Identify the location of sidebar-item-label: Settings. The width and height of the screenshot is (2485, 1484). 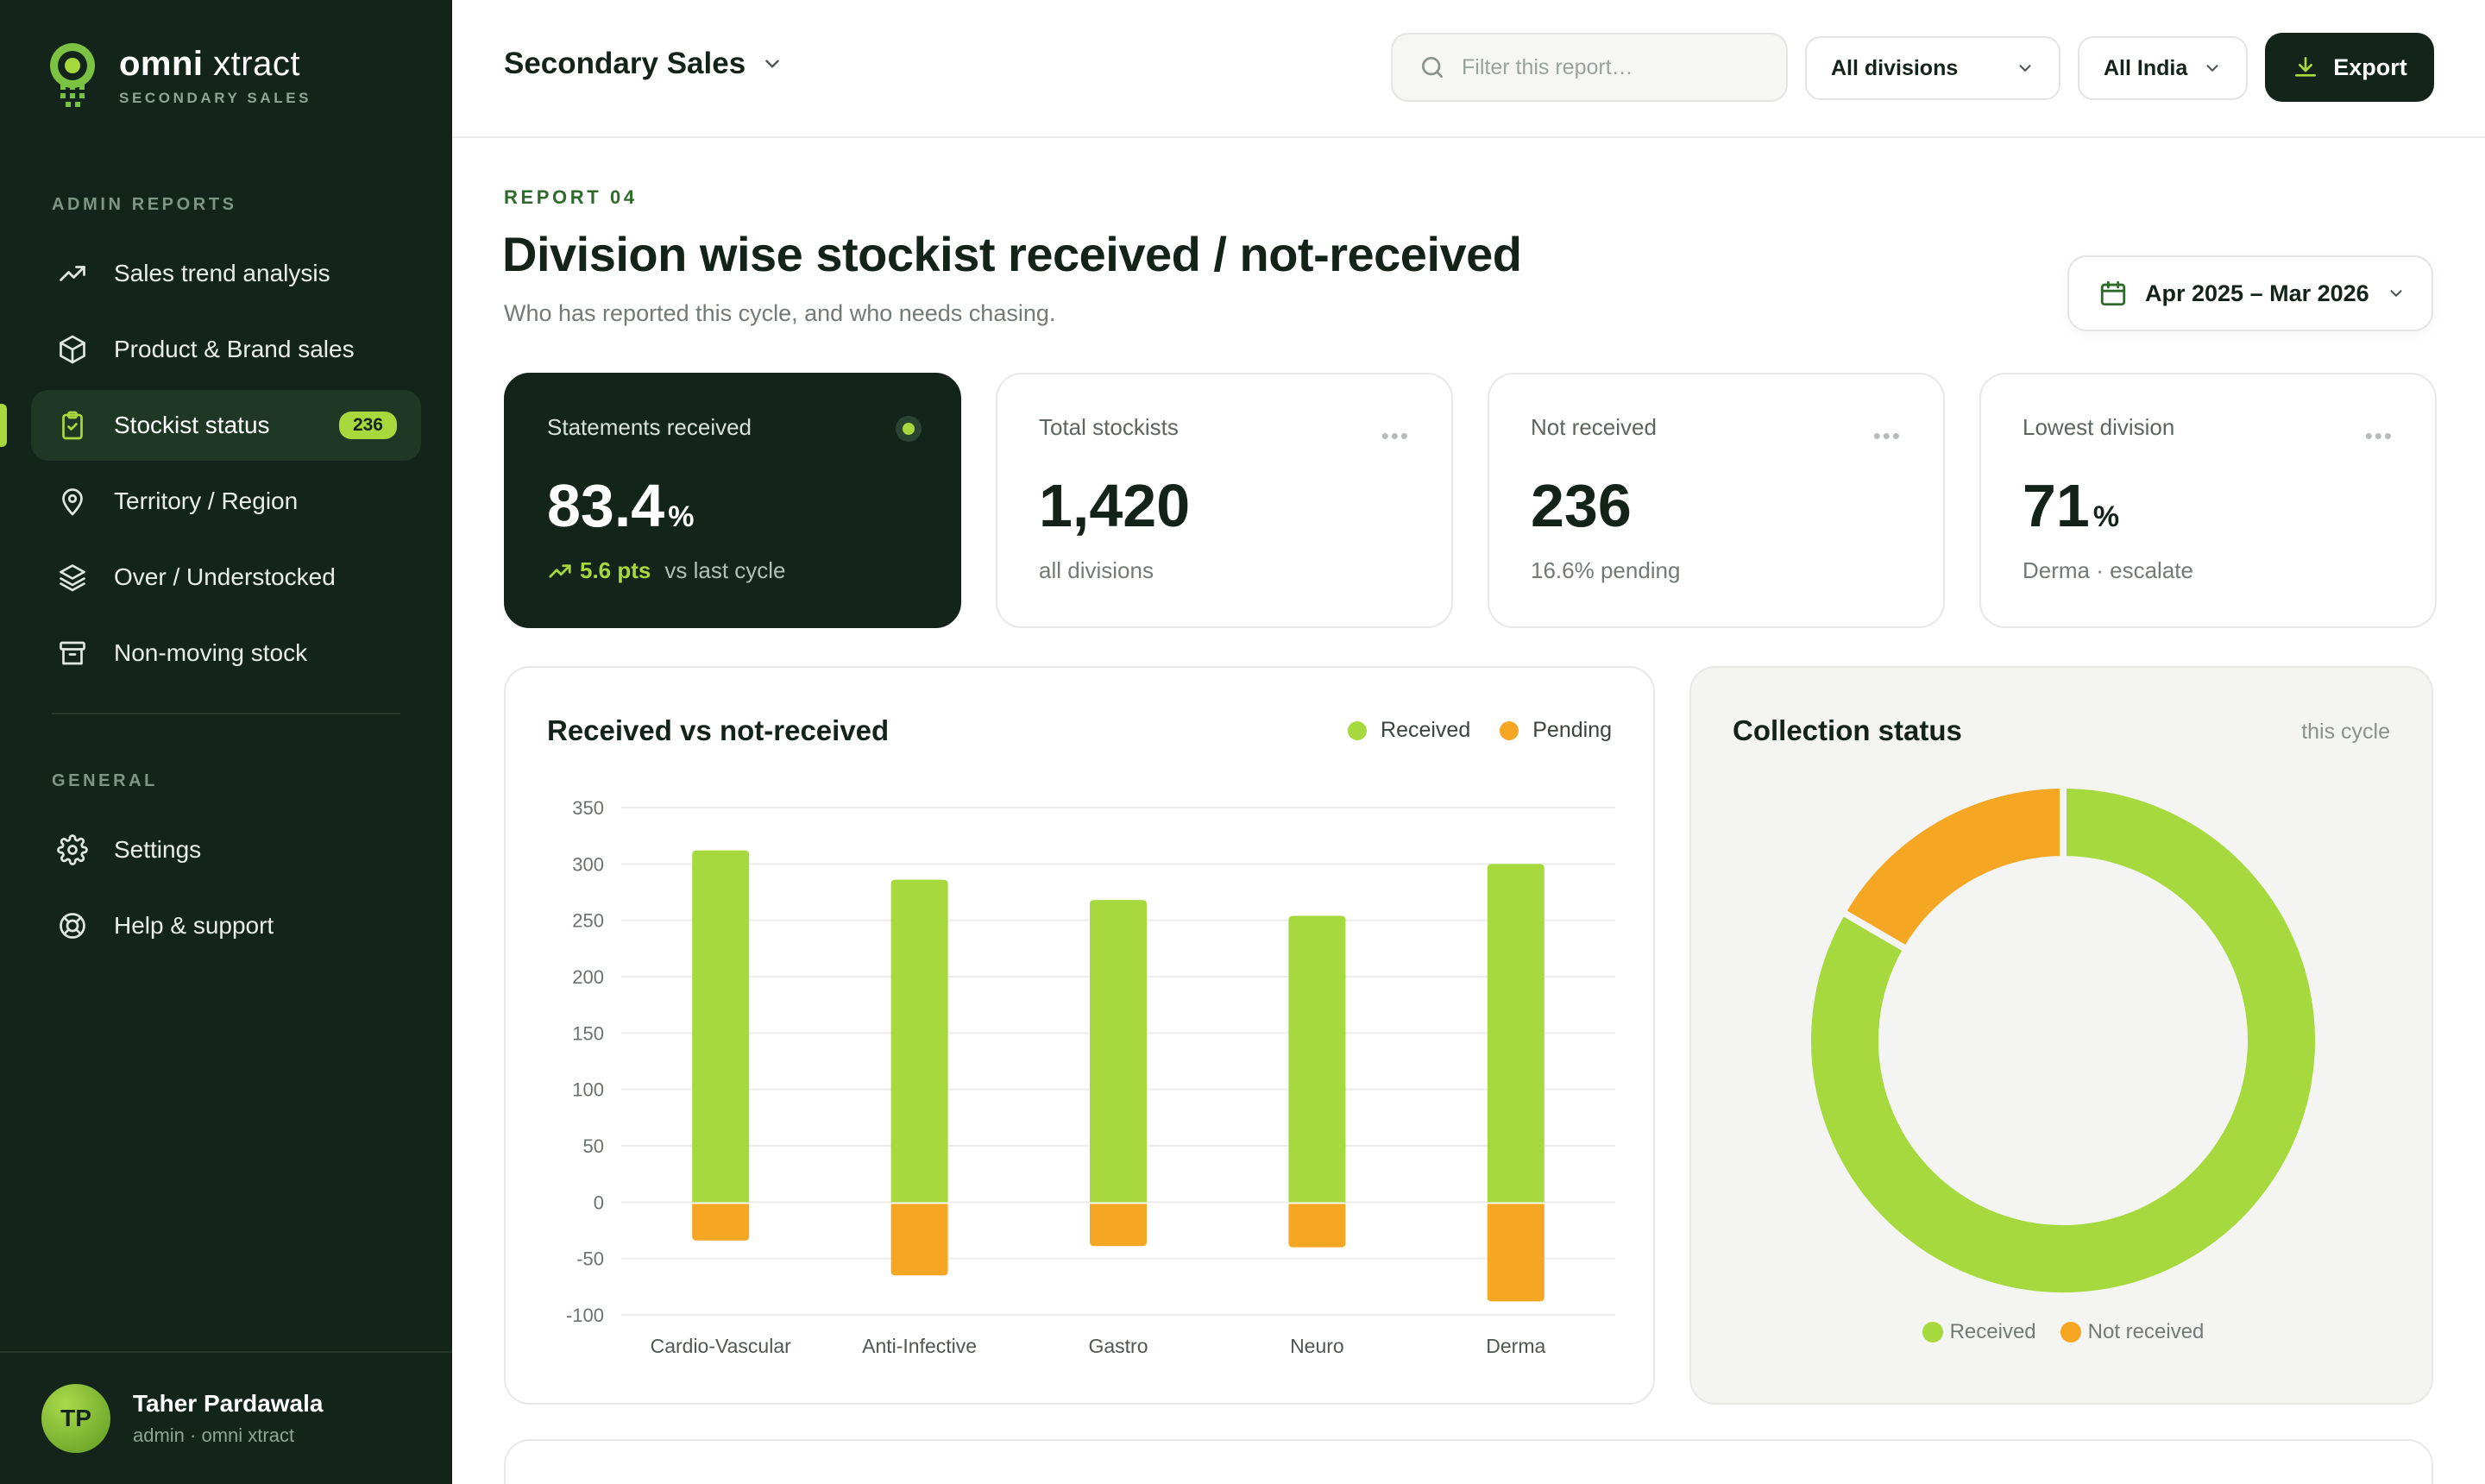
(158, 849).